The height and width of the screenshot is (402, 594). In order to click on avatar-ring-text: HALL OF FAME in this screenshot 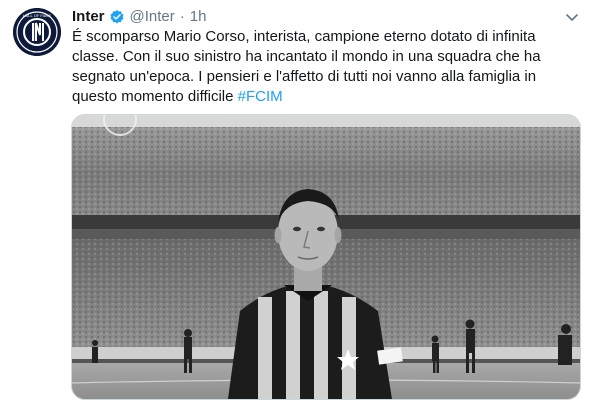, I will do `click(37, 15)`.